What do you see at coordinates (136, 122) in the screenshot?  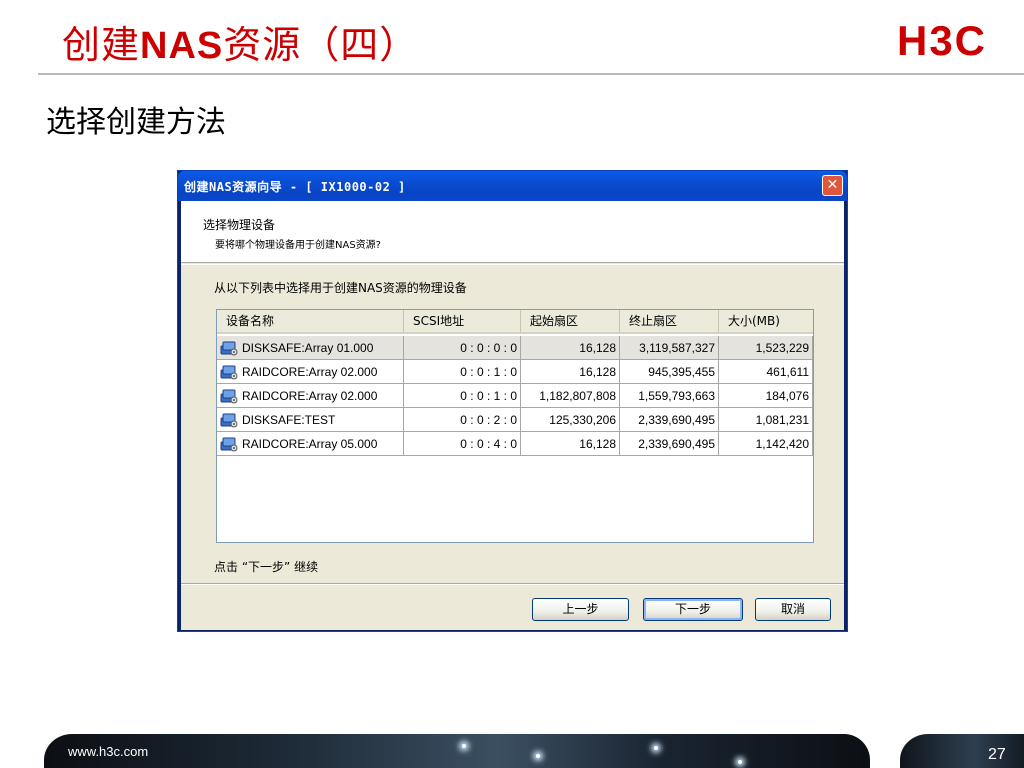 I see `slide-subtitle: 选择创建方法` at bounding box center [136, 122].